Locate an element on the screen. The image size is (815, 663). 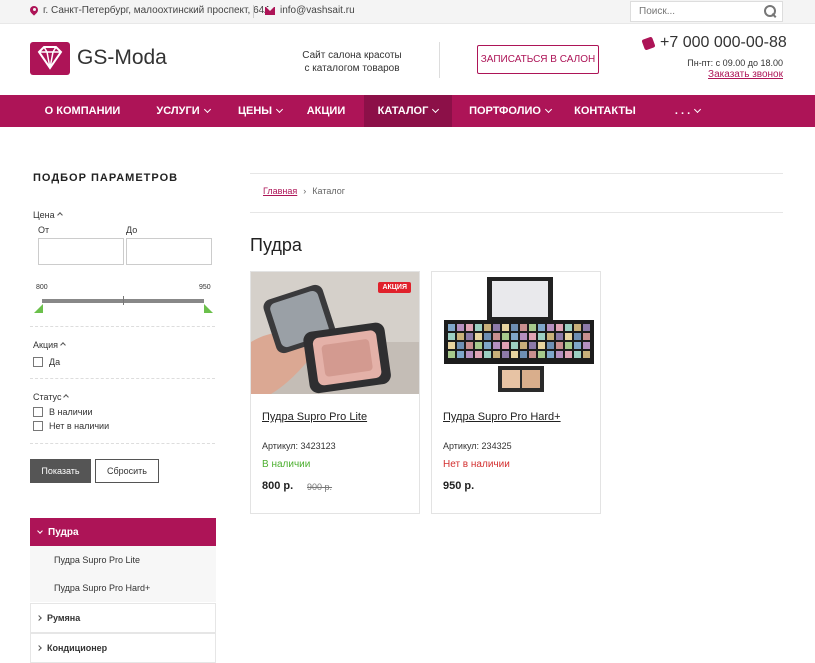
out-of-stock-checkbox is located at coordinates (38, 426).